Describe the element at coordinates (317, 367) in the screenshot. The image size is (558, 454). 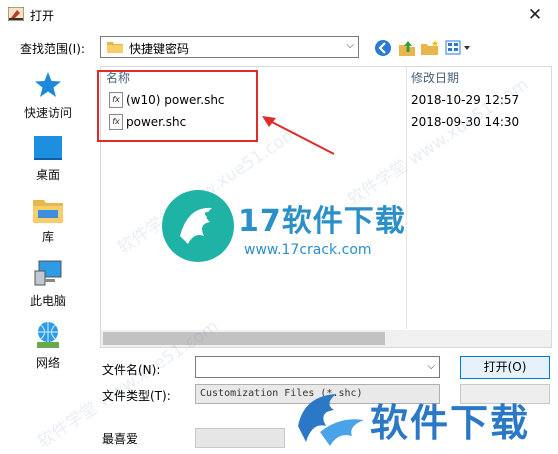
I see `filename-input: ⌵` at that location.